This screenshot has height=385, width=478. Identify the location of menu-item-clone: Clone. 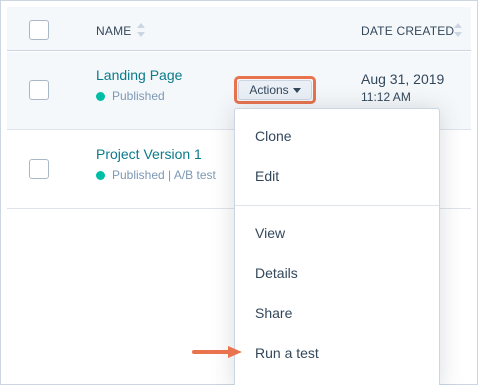
(273, 136).